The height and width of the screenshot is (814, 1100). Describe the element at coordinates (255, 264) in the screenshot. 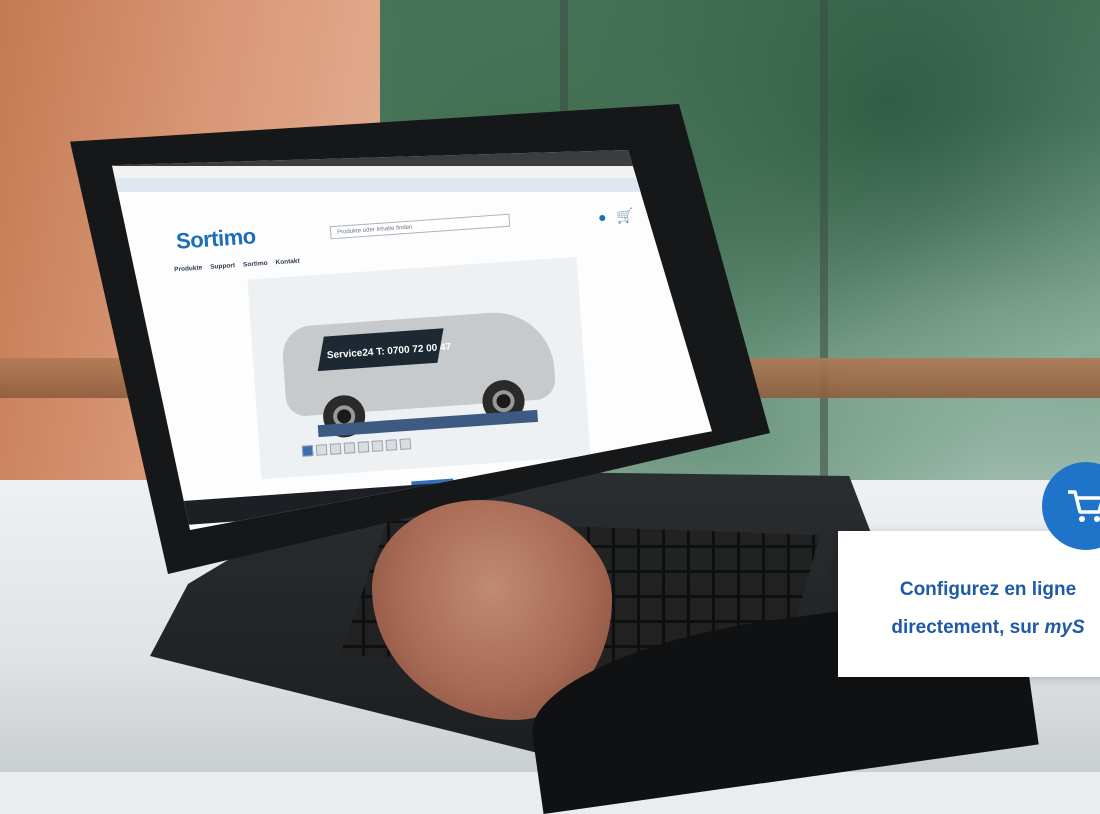

I see `nav-item: Sortimo` at that location.